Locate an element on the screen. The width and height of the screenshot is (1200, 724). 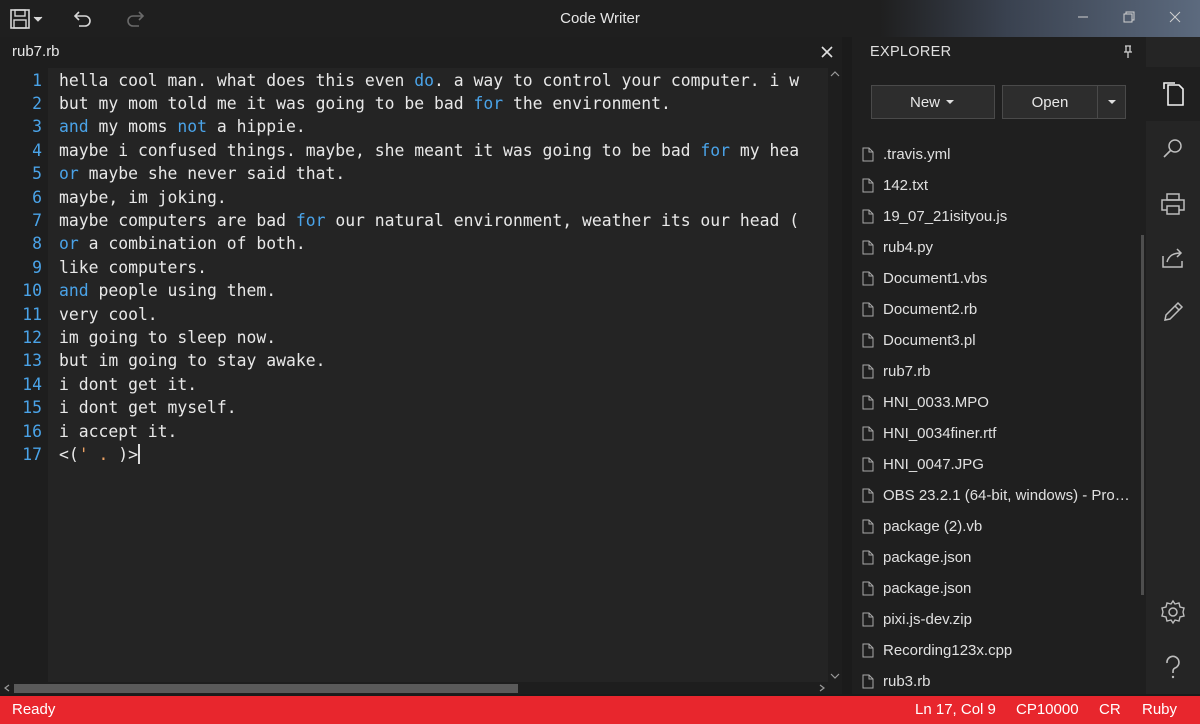
restore-button is located at coordinates (1129, 16).